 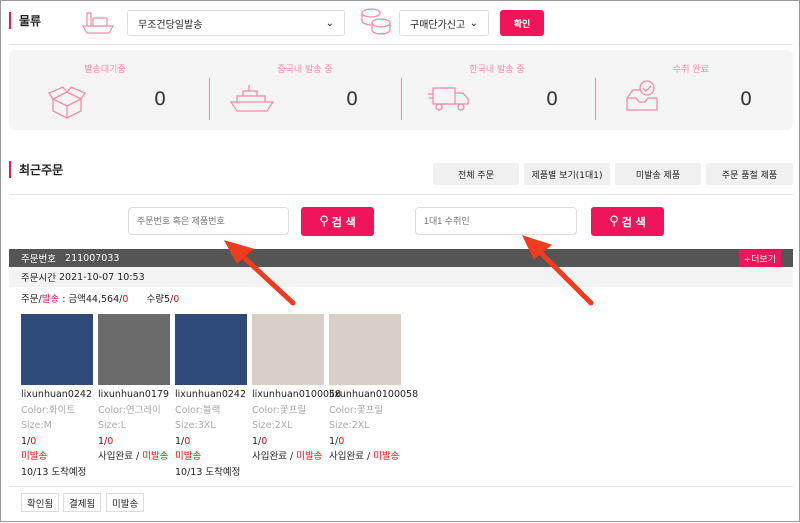 I want to click on tab-by-product: 제품별 보기(1대1), so click(x=567, y=174).